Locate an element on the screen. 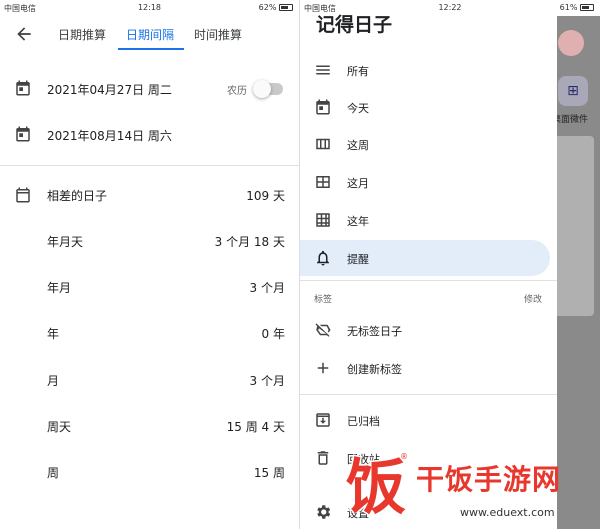 The image size is (600, 530). calendar-day-icon is located at coordinates (323, 107).